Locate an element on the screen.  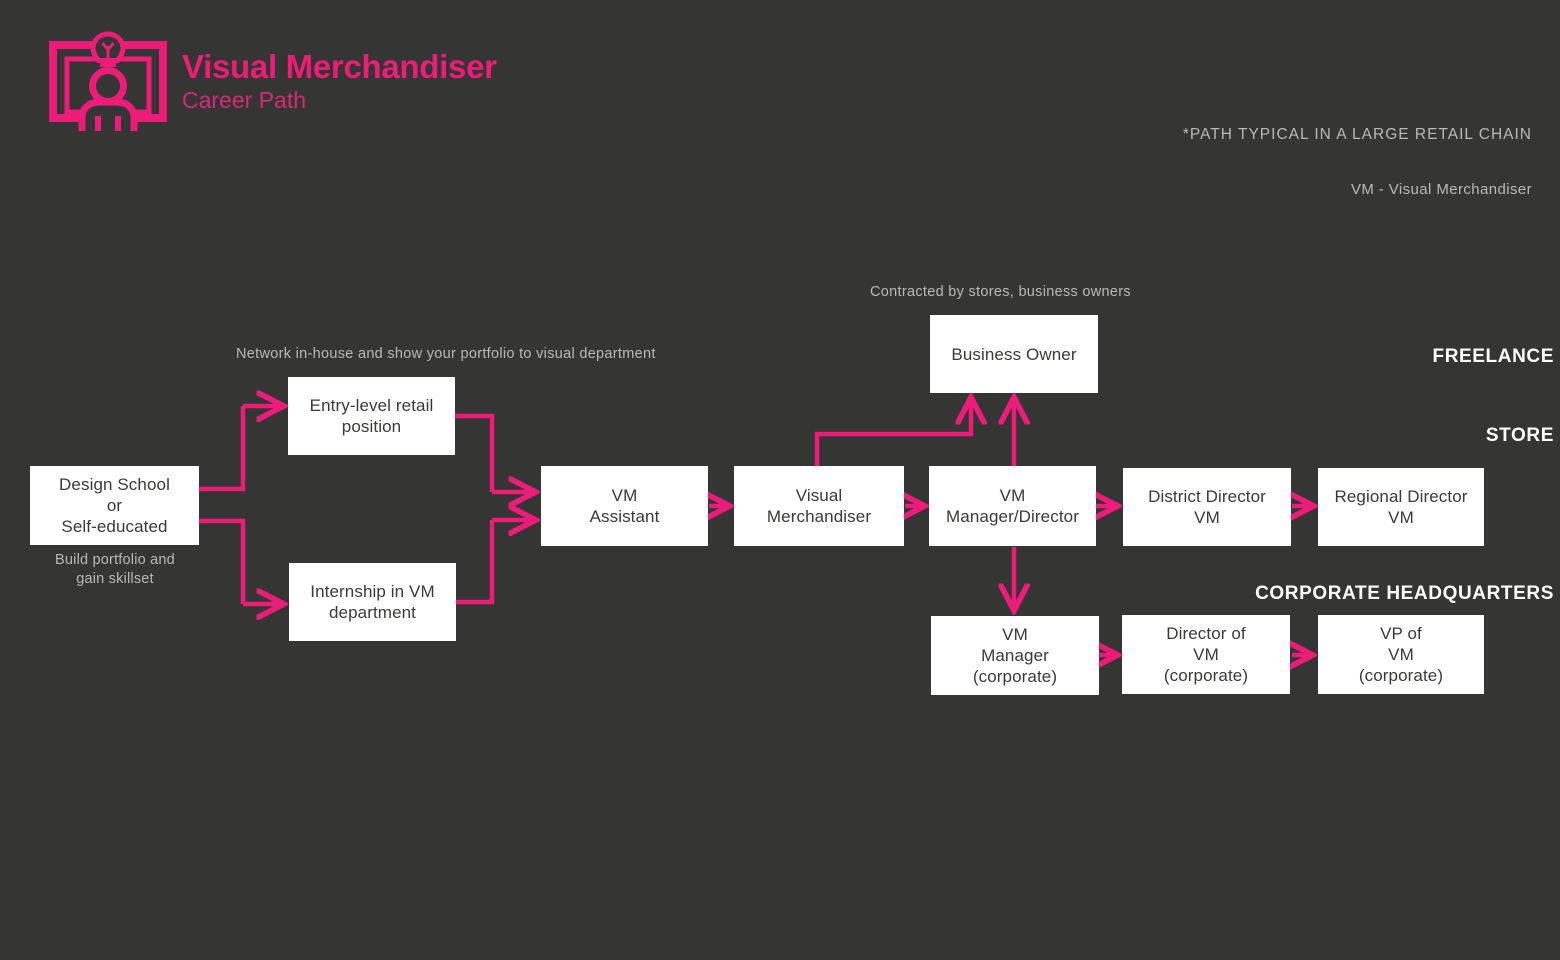
section-label-freelance: FREELANCE is located at coordinates (1493, 356).